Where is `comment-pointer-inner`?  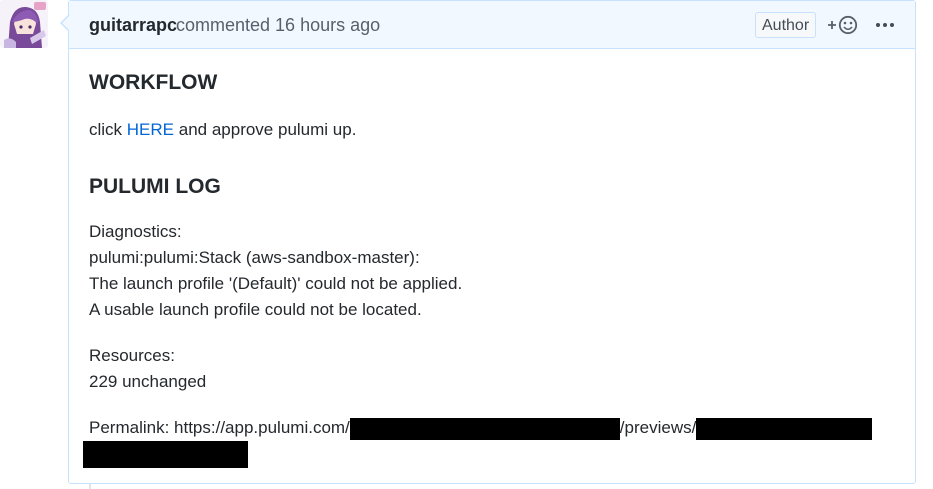
comment-pointer-inner is located at coordinates (65, 23).